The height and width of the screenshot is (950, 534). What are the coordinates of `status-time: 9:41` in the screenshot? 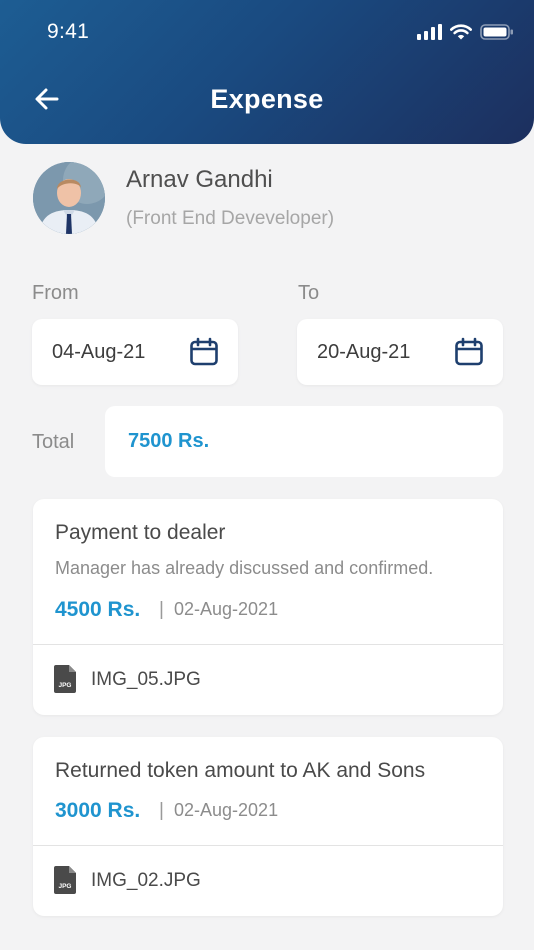 It's located at (68, 31).